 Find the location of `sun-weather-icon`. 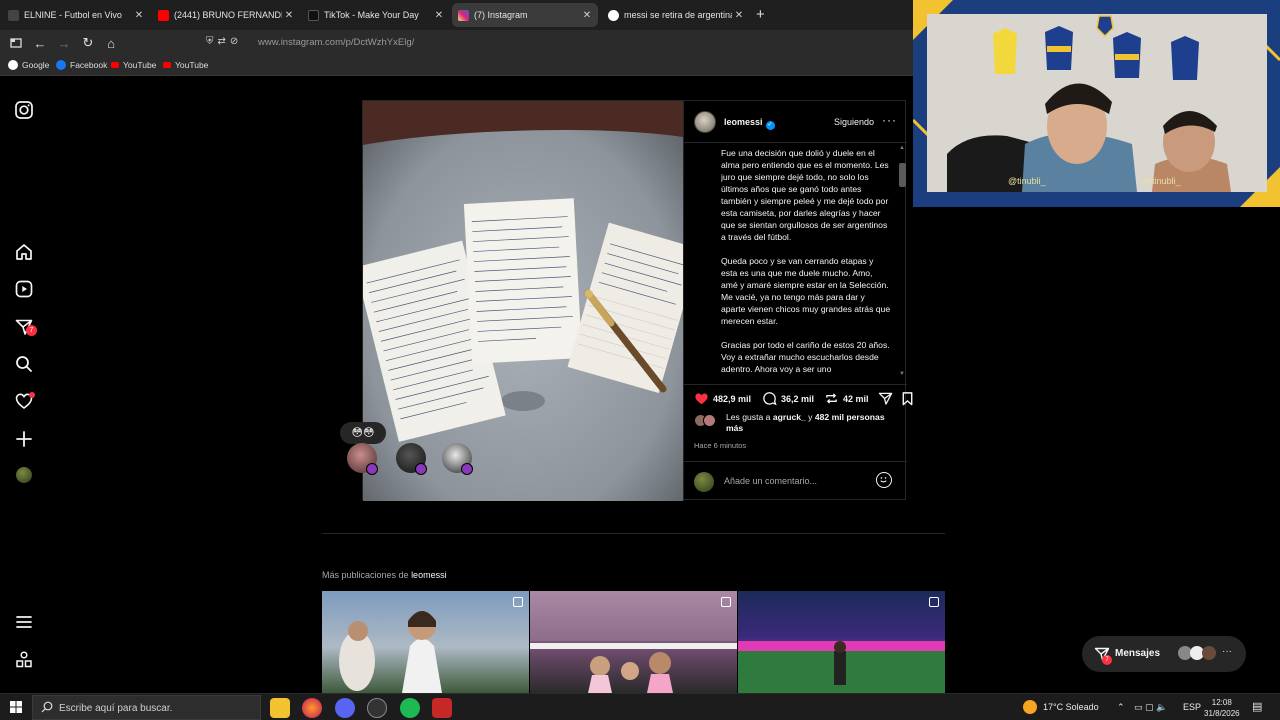

sun-weather-icon is located at coordinates (1030, 707).